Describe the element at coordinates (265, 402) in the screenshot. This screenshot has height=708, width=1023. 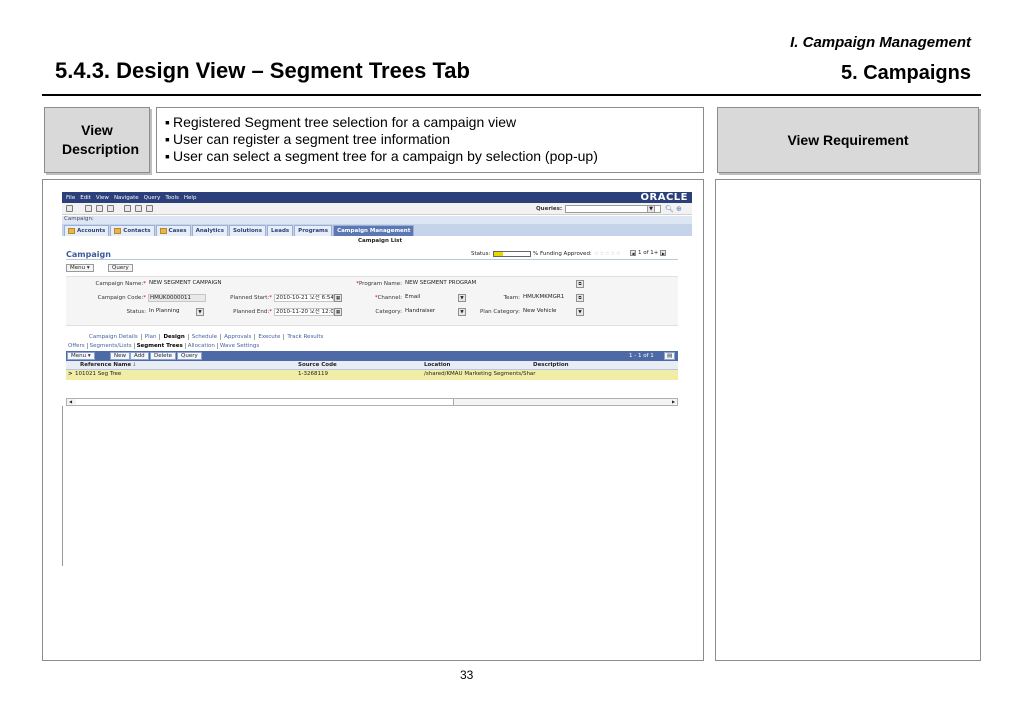
I see `scrollbar-thumb` at that location.